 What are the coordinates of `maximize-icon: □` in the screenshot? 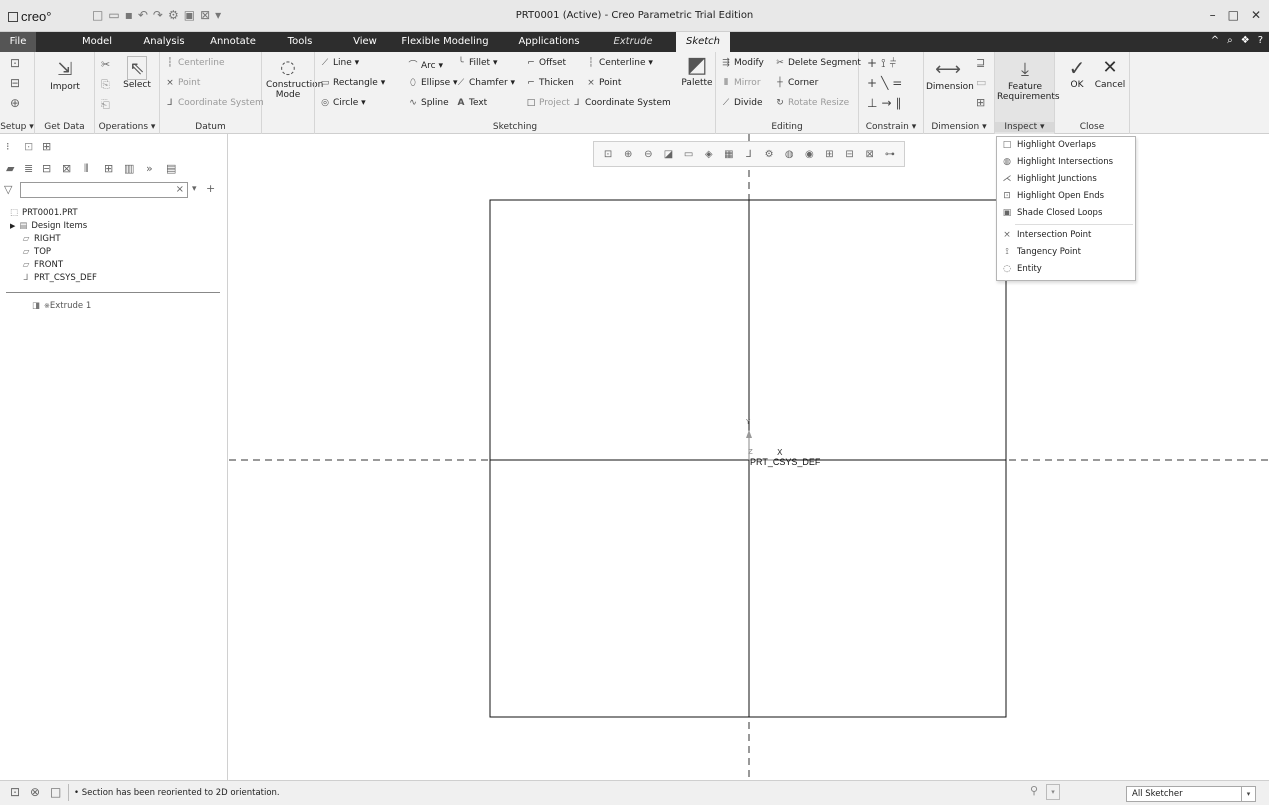 It's located at (1233, 15).